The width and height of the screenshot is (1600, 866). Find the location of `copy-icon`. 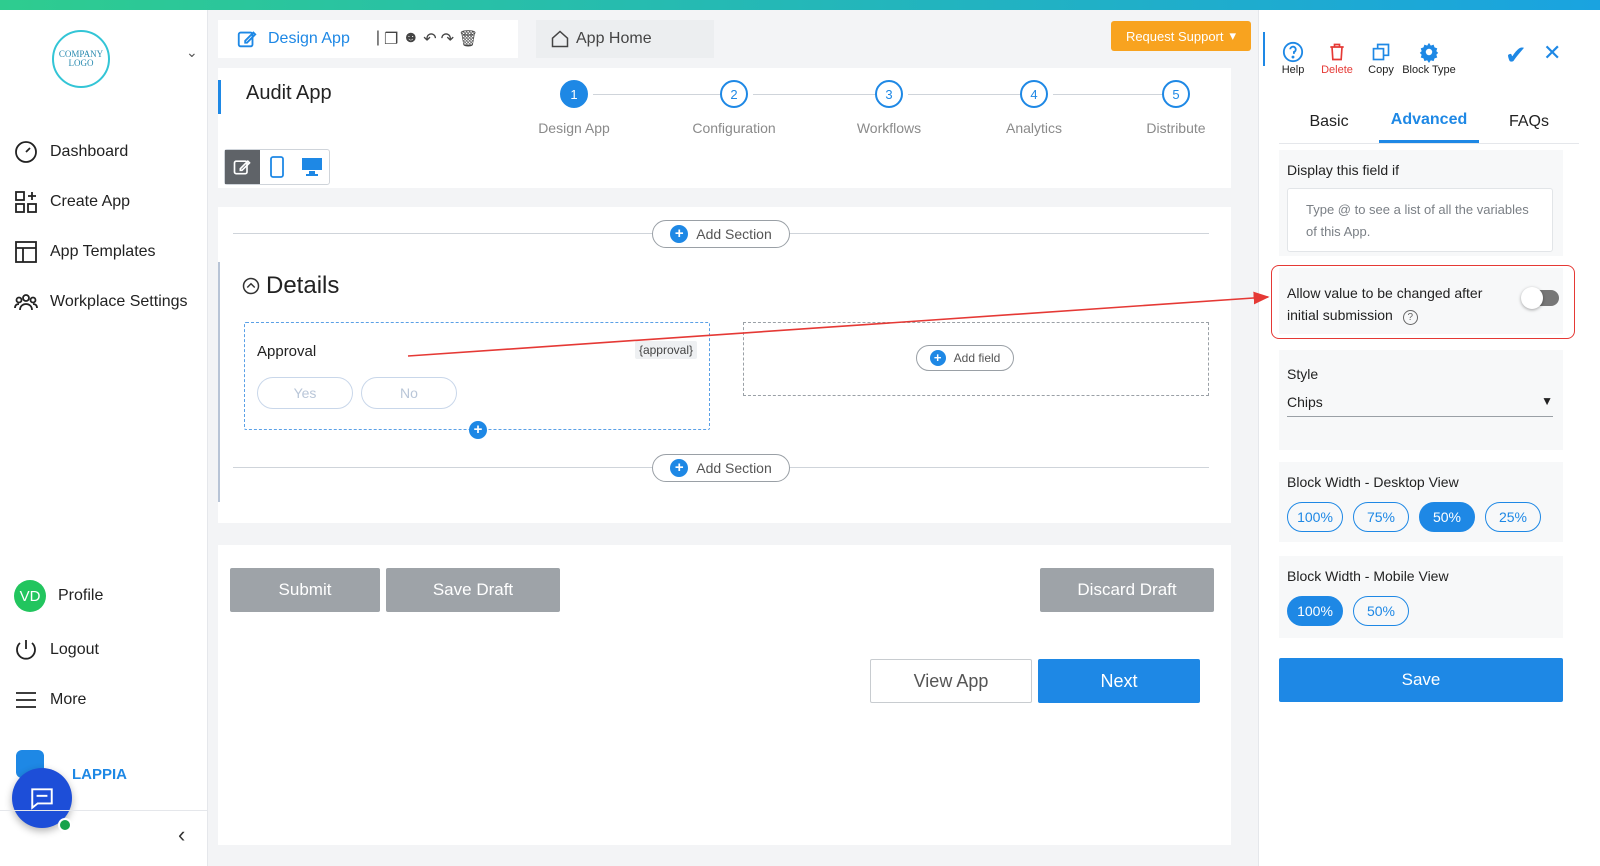

copy-icon is located at coordinates (1381, 52).